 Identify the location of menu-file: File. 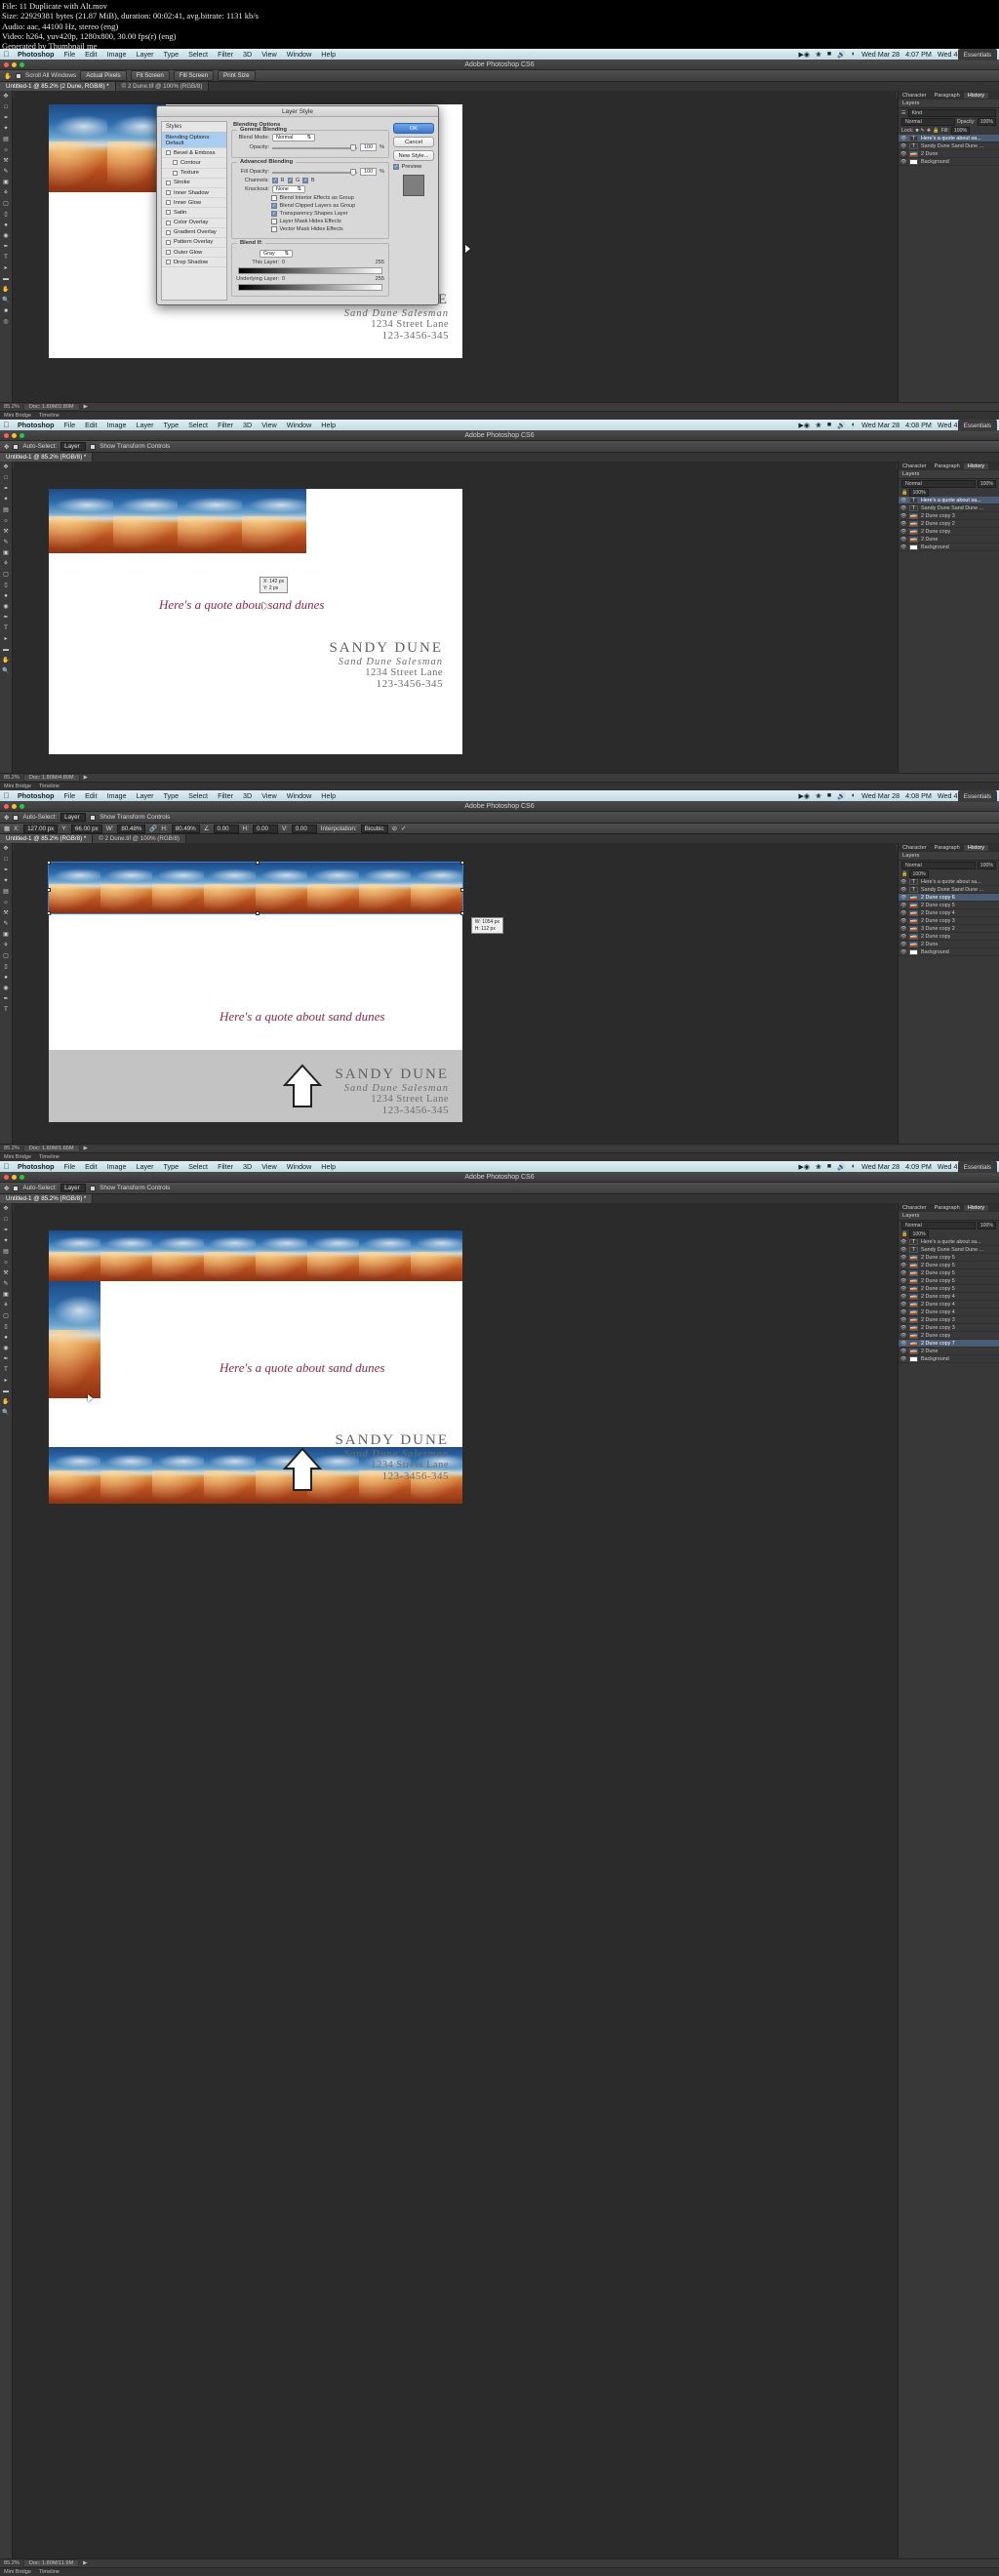
(70, 54).